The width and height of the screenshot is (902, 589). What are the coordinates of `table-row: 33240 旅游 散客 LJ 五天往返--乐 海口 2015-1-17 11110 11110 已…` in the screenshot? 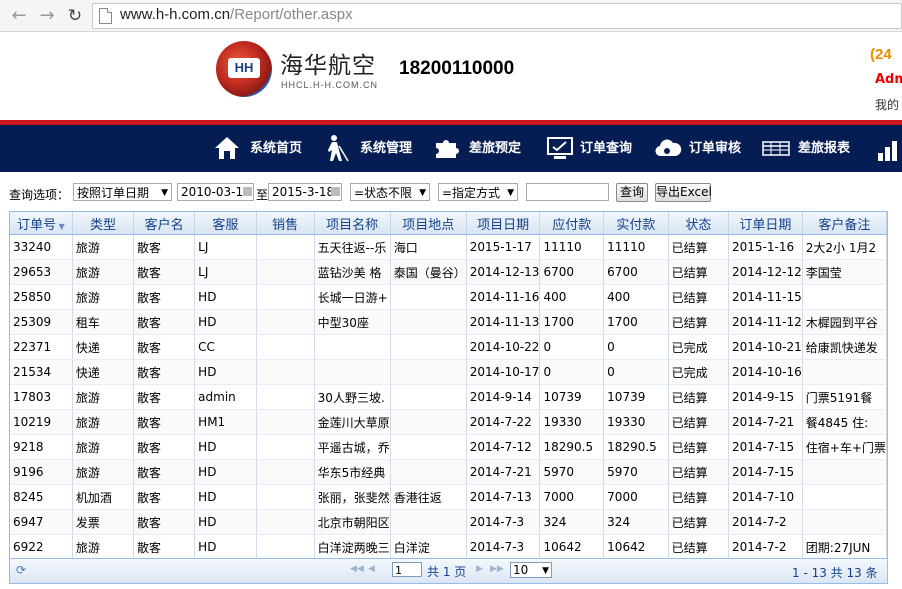 It's located at (448, 247).